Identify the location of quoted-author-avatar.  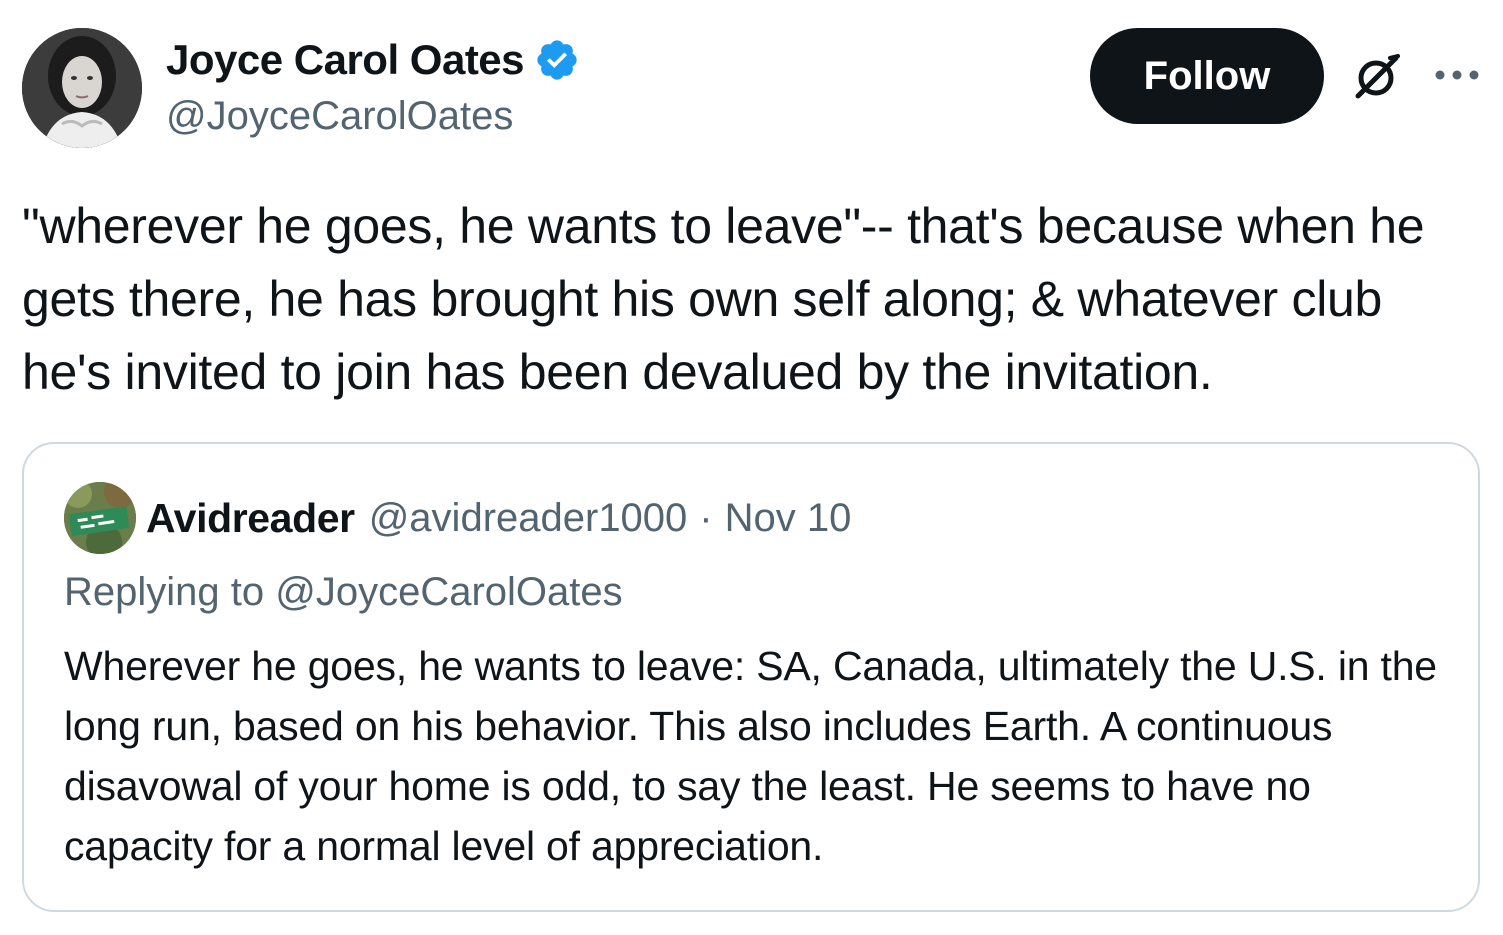
(100, 518).